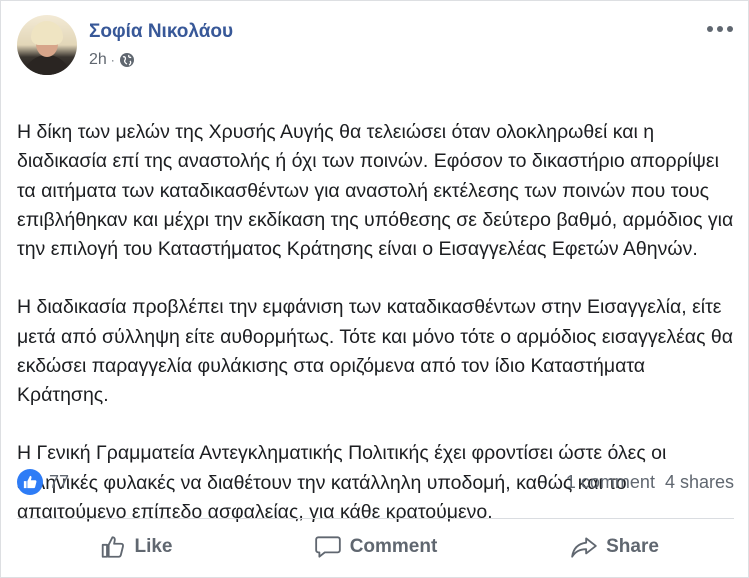 The height and width of the screenshot is (578, 749). What do you see at coordinates (47, 65) in the screenshot?
I see `avatar-body` at bounding box center [47, 65].